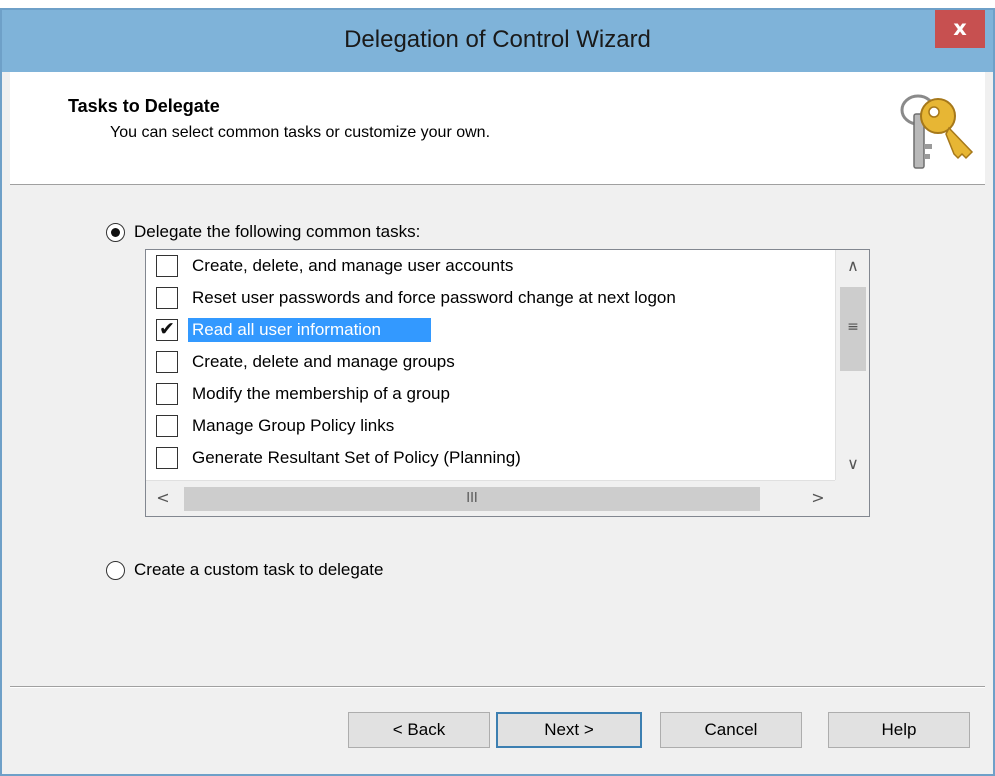 Image resolution: width=995 pixels, height=776 pixels. What do you see at coordinates (731, 730) in the screenshot?
I see `cancel-button: Cancel` at bounding box center [731, 730].